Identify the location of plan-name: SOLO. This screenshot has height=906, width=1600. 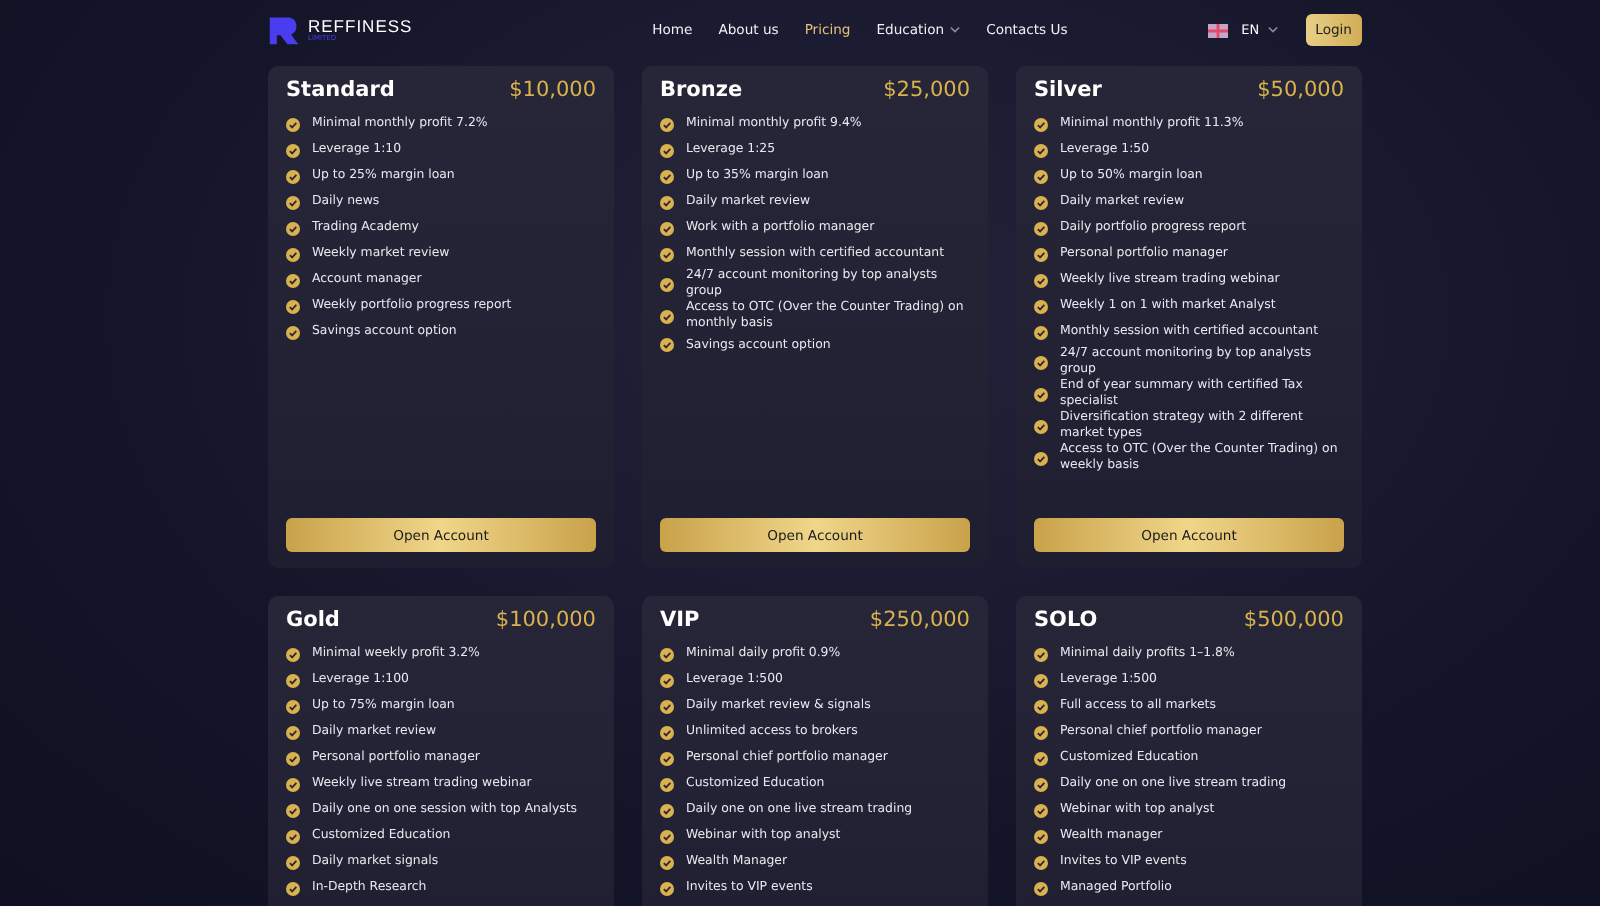
(1066, 620).